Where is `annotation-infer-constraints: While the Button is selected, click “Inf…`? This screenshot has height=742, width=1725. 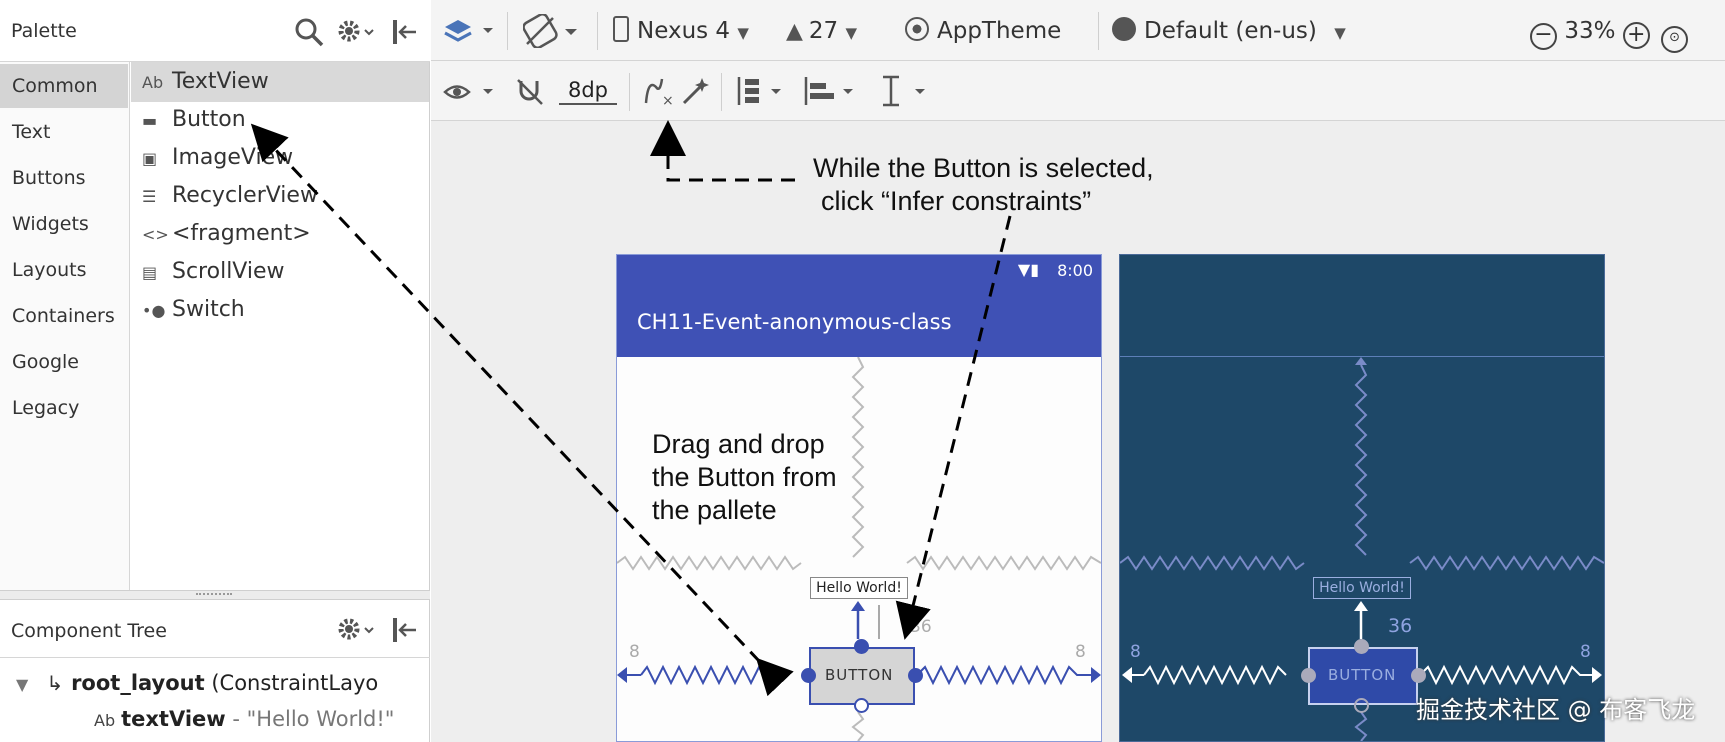 annotation-infer-constraints: While the Button is selected, click “Inf… is located at coordinates (983, 185).